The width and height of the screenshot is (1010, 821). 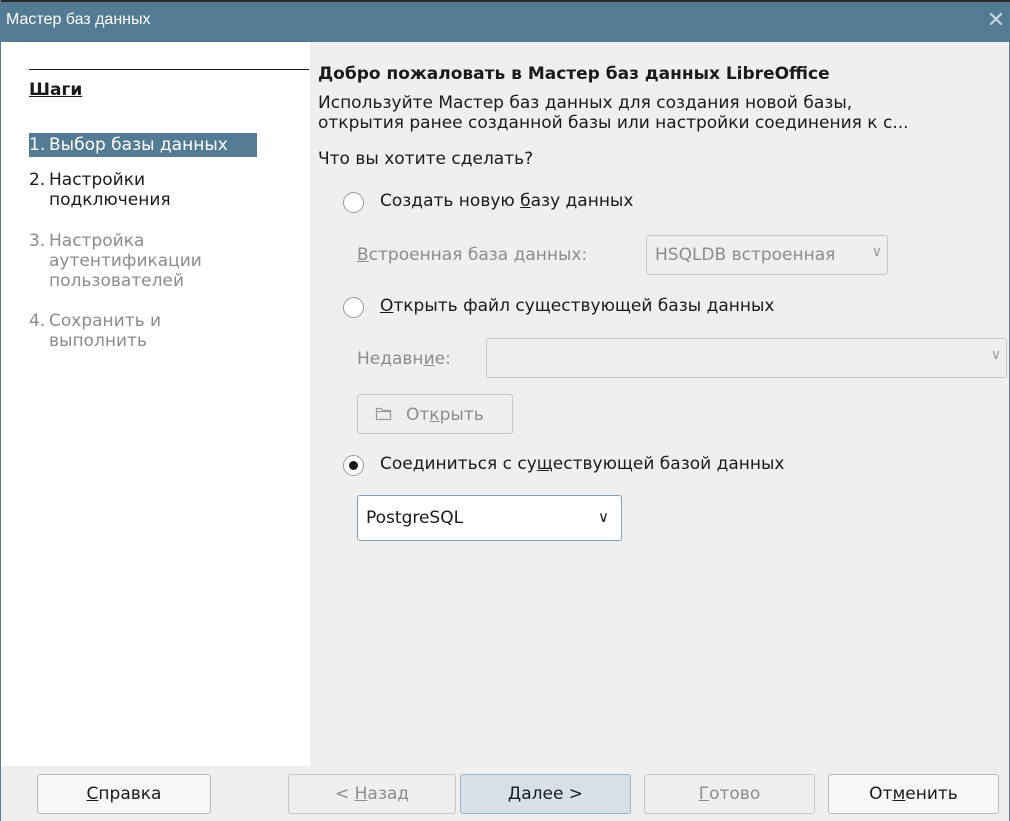 What do you see at coordinates (387, 306) in the screenshot?
I see `label-accel: О` at bounding box center [387, 306].